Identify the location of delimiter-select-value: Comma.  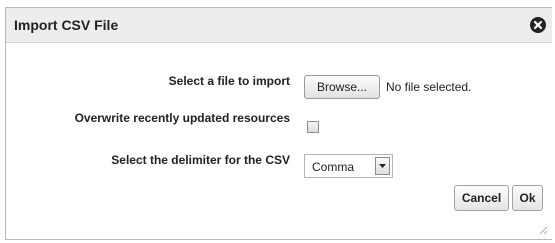
(333, 167).